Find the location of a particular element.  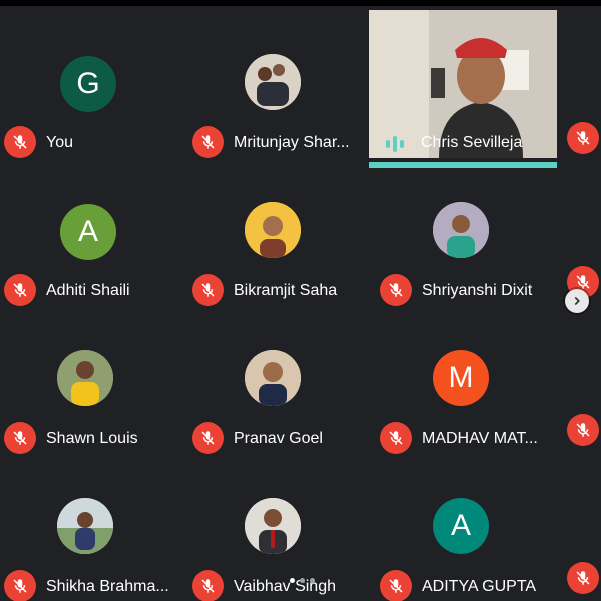

chevron-right-icon is located at coordinates (577, 301).